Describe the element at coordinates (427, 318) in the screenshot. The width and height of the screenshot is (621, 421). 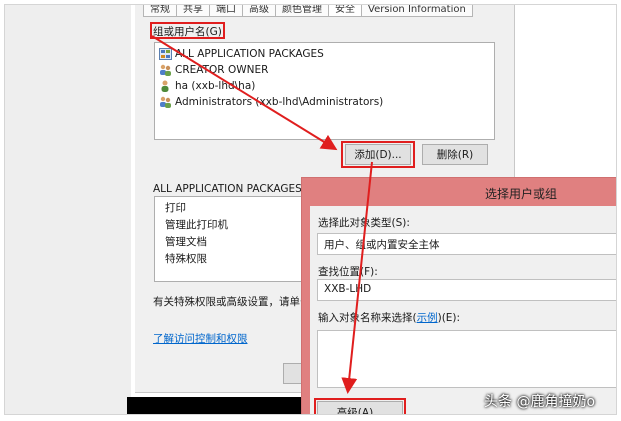
I see `examples-link: 示例` at that location.